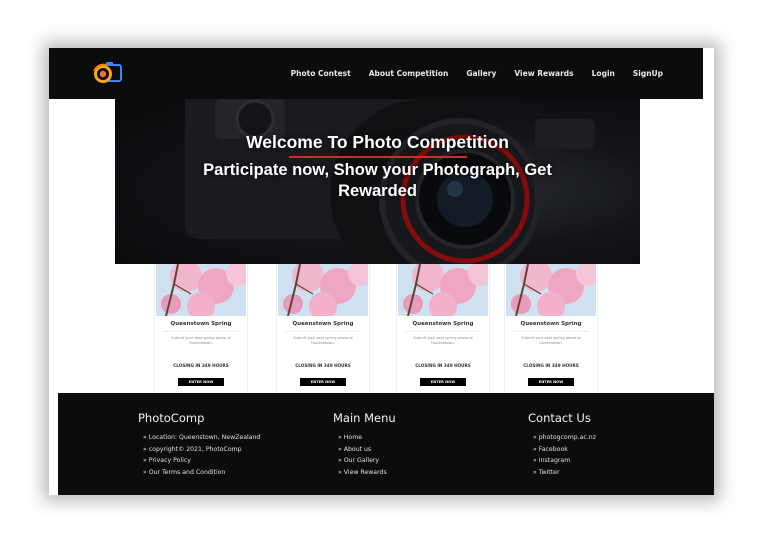 Image resolution: width=763 pixels, height=546 pixels. I want to click on footer-copyright: » copyright© 2021, PhotoComp, so click(192, 449).